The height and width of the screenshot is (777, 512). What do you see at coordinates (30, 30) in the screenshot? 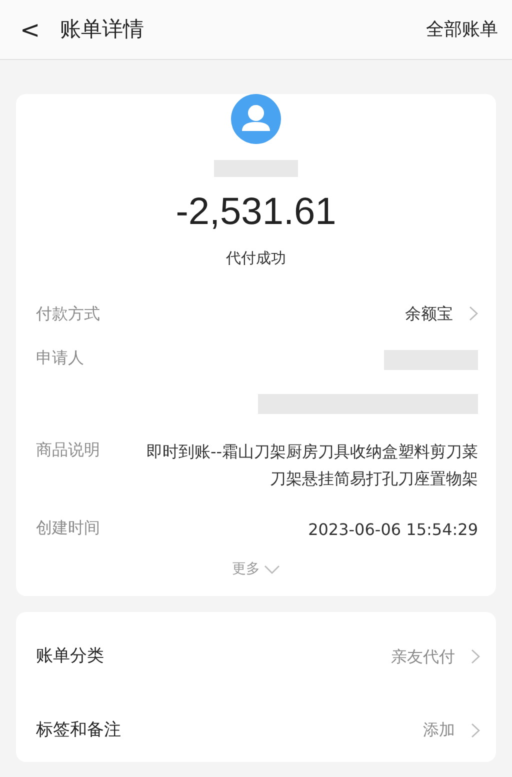
I see `back-button: <` at bounding box center [30, 30].